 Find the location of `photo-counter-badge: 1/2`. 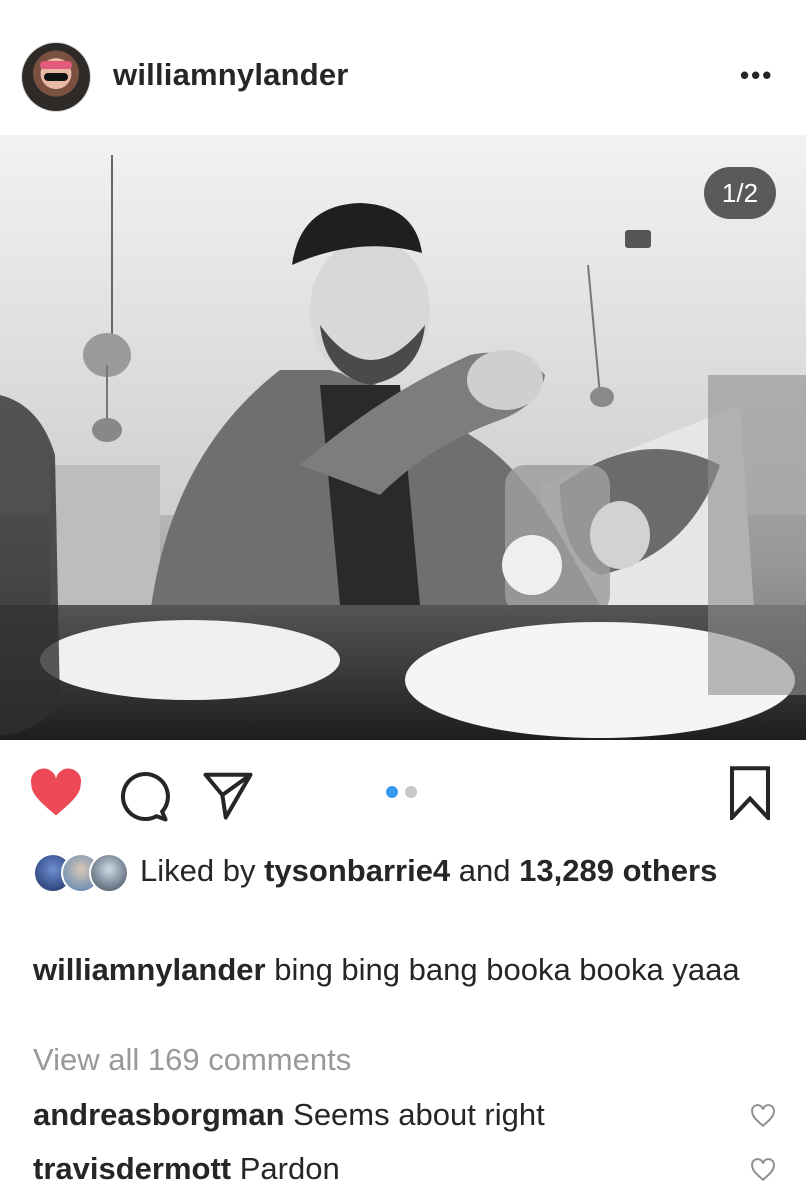

photo-counter-badge: 1/2 is located at coordinates (740, 193).